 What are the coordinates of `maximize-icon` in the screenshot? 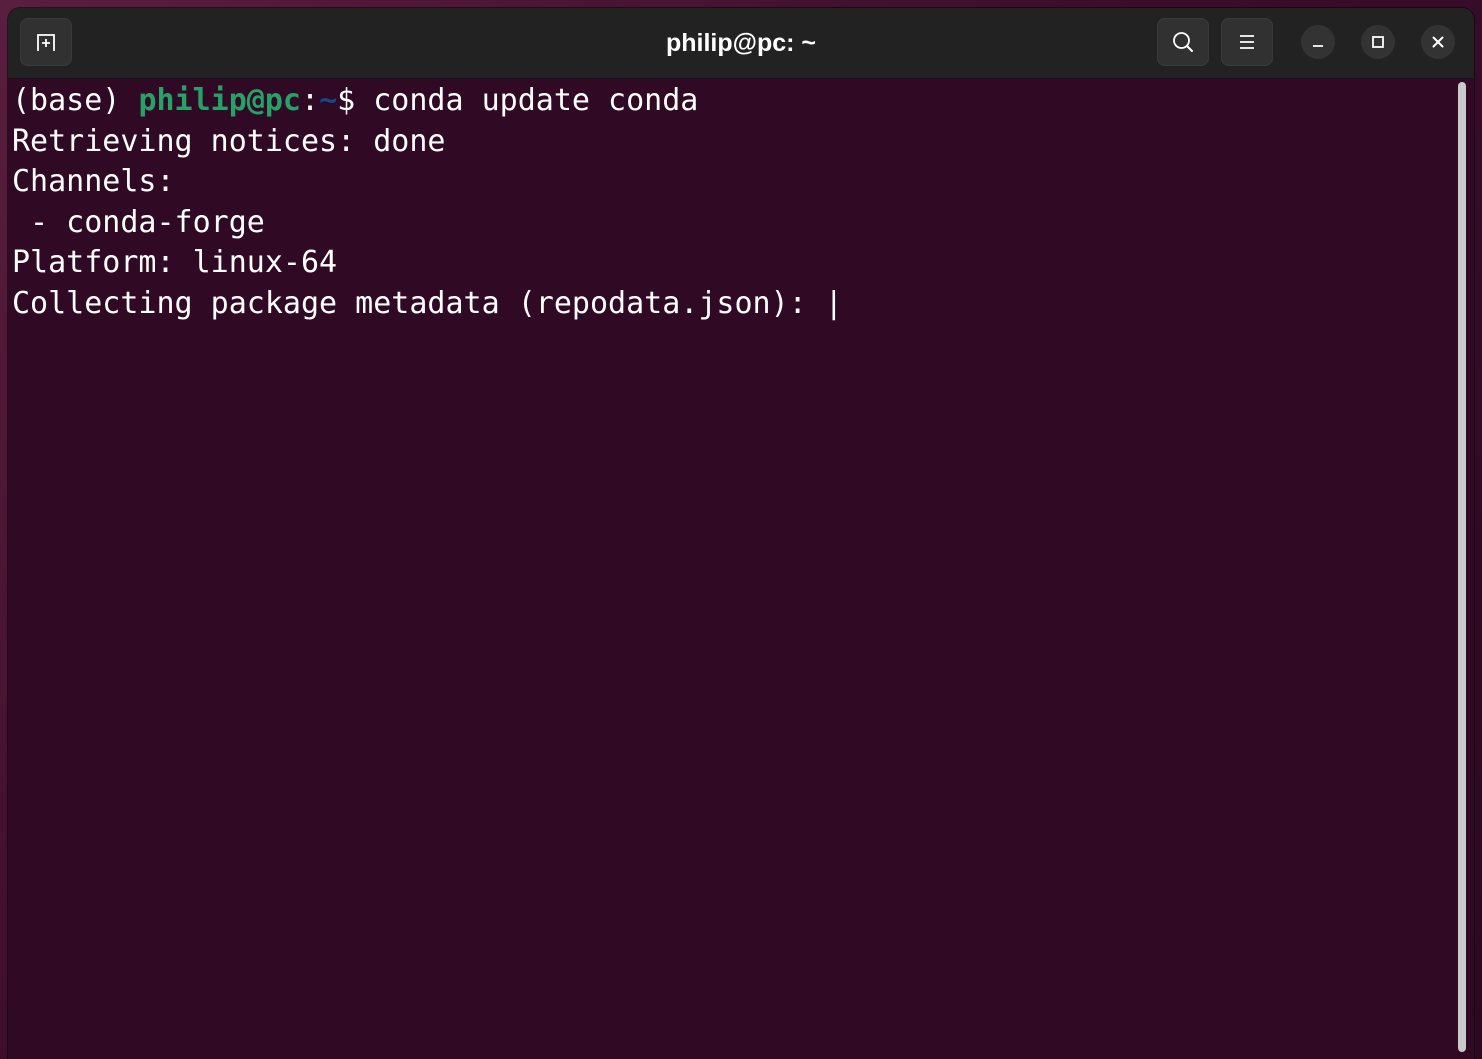 It's located at (1378, 42).